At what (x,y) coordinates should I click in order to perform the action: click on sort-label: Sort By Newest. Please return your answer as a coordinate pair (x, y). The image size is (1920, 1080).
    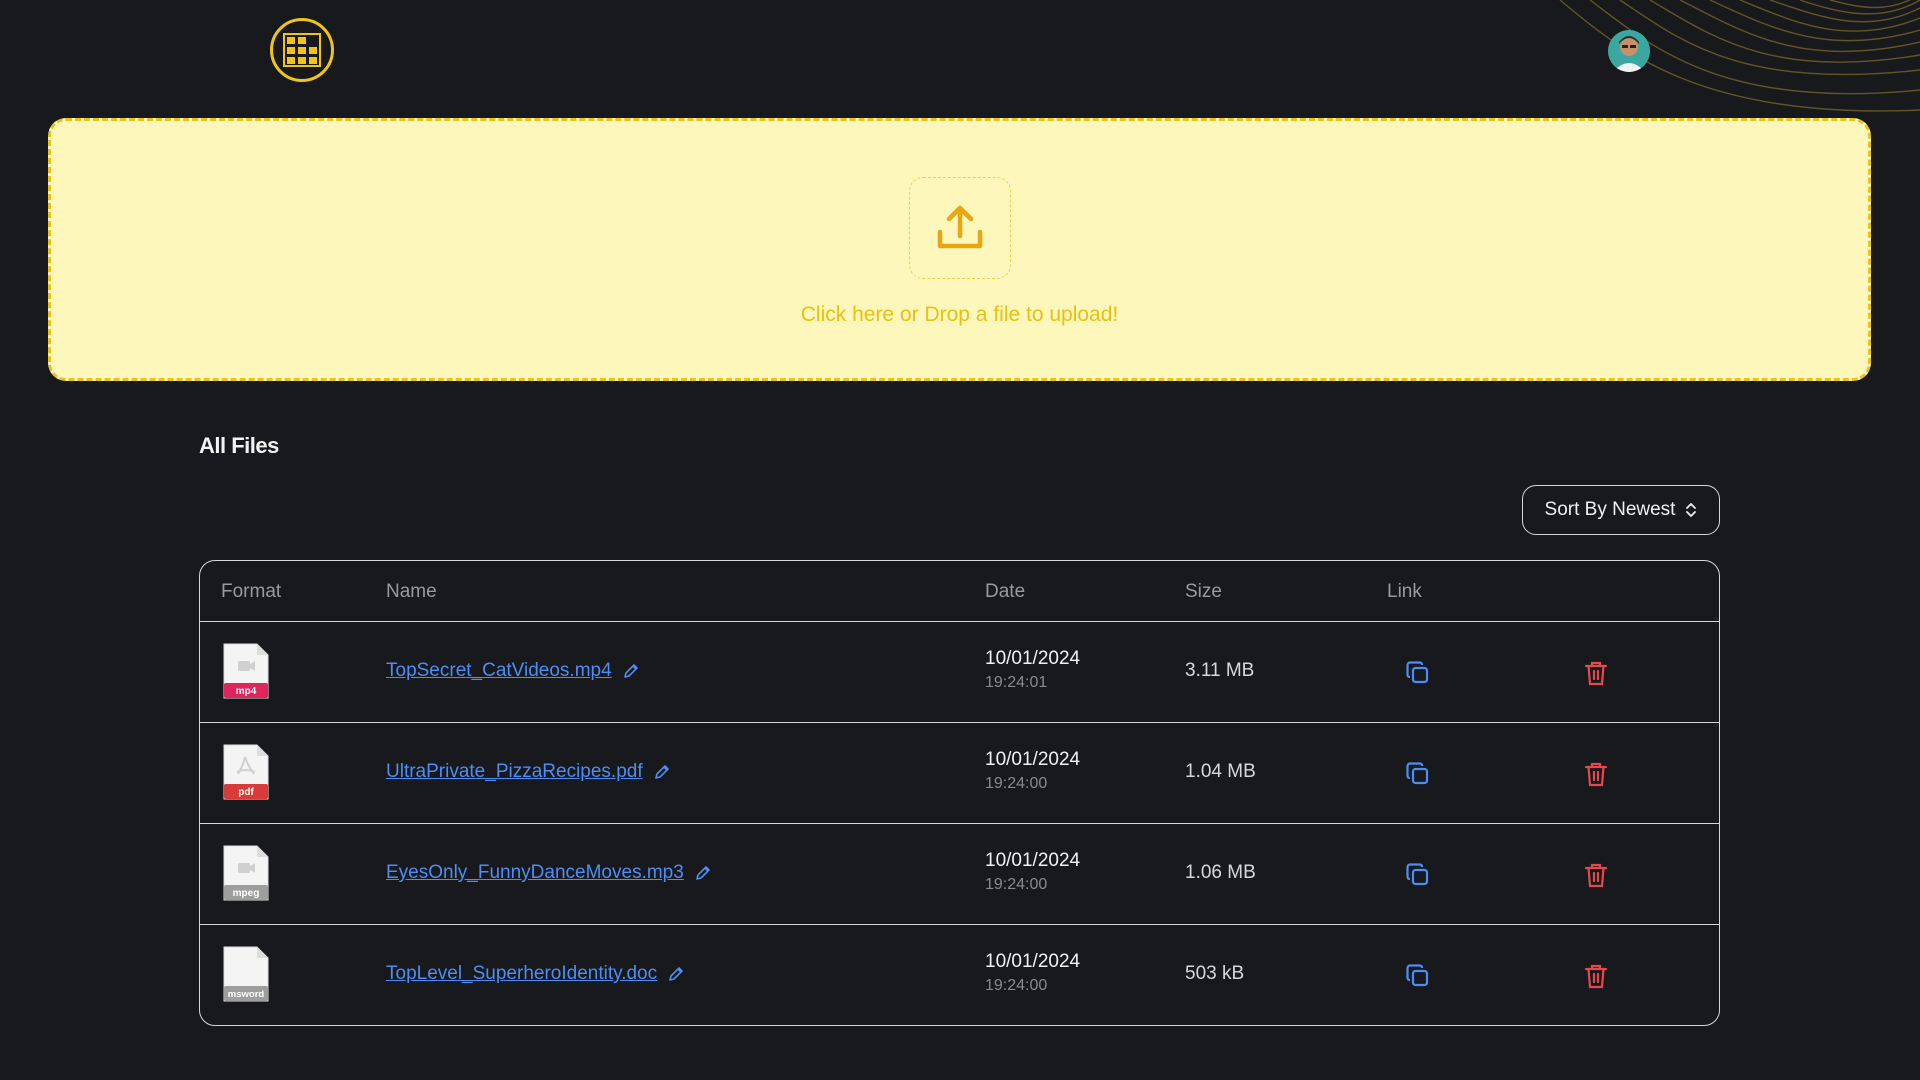
    Looking at the image, I should click on (1610, 509).